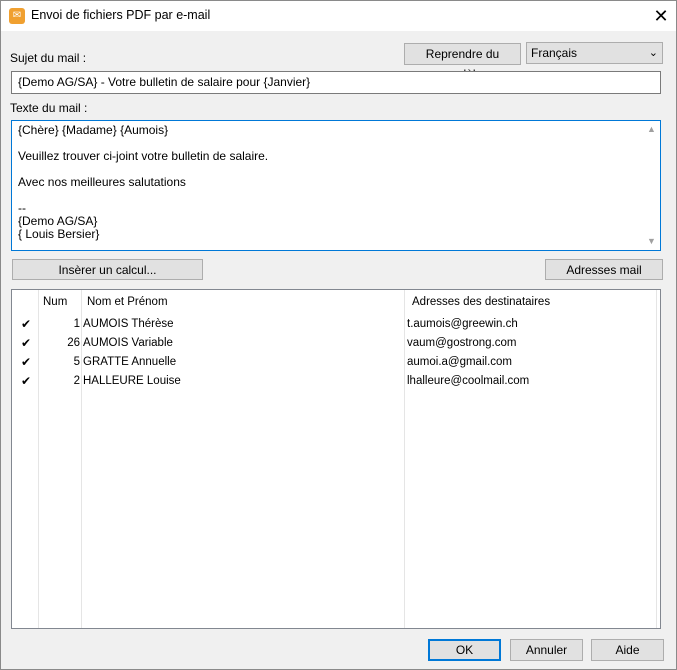 Image resolution: width=677 pixels, height=670 pixels. I want to click on row-mail: vaum@gostrong.com, so click(462, 343).